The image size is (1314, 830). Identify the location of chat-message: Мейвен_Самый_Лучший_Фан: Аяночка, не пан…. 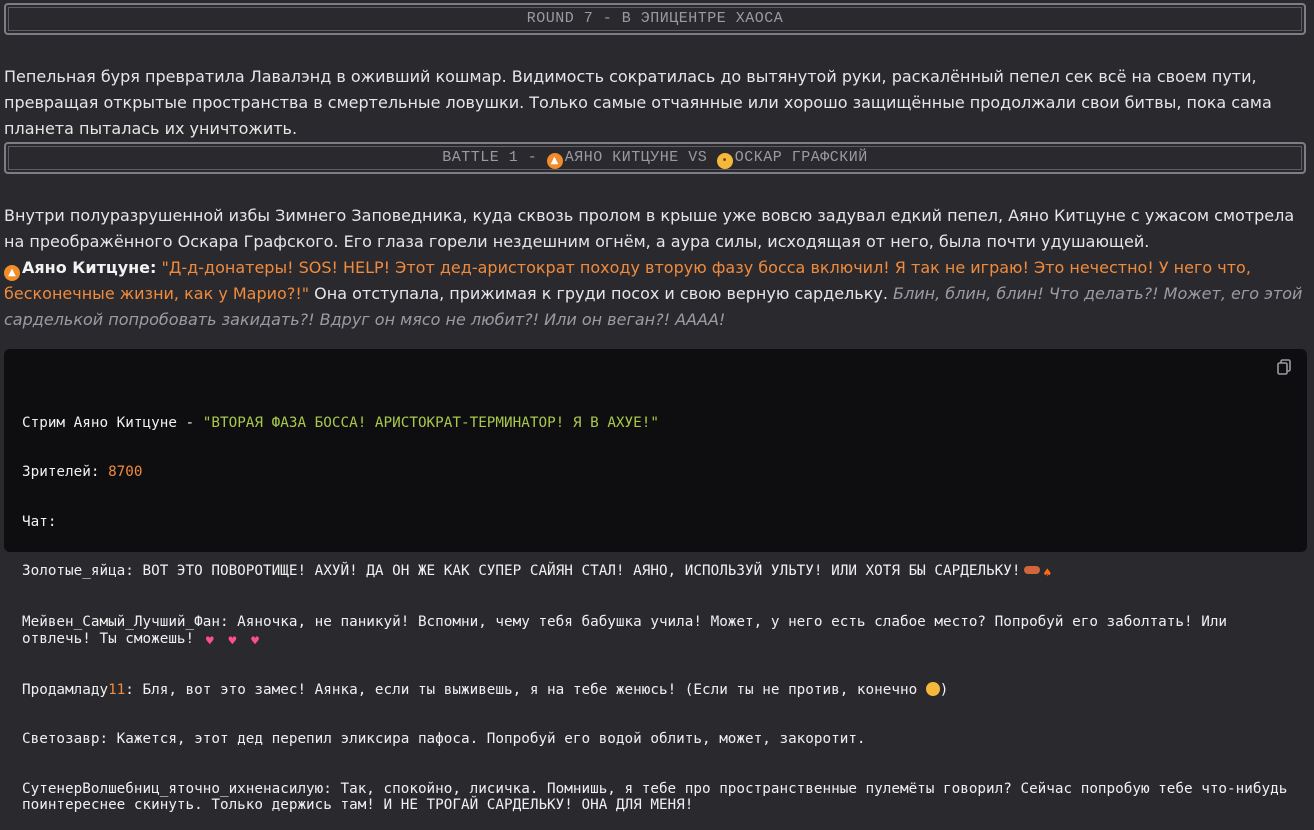
(655, 631).